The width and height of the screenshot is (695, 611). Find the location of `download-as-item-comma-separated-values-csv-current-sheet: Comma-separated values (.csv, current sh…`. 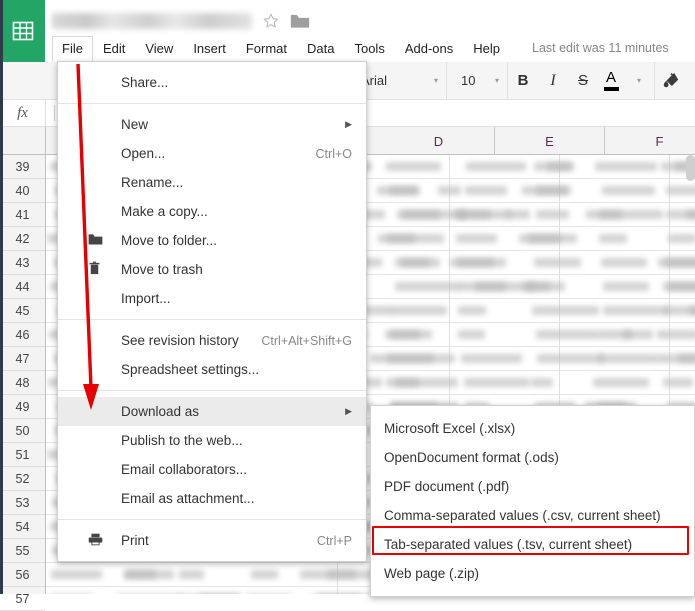

download-as-item-comma-separated-values-csv-current-sheet: Comma-separated values (.csv, current sh… is located at coordinates (532, 515).